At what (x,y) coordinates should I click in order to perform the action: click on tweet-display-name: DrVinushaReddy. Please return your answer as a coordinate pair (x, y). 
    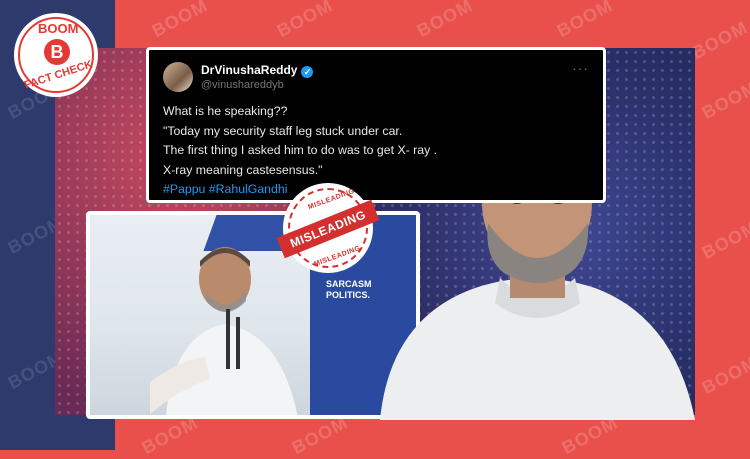
    Looking at the image, I should click on (249, 70).